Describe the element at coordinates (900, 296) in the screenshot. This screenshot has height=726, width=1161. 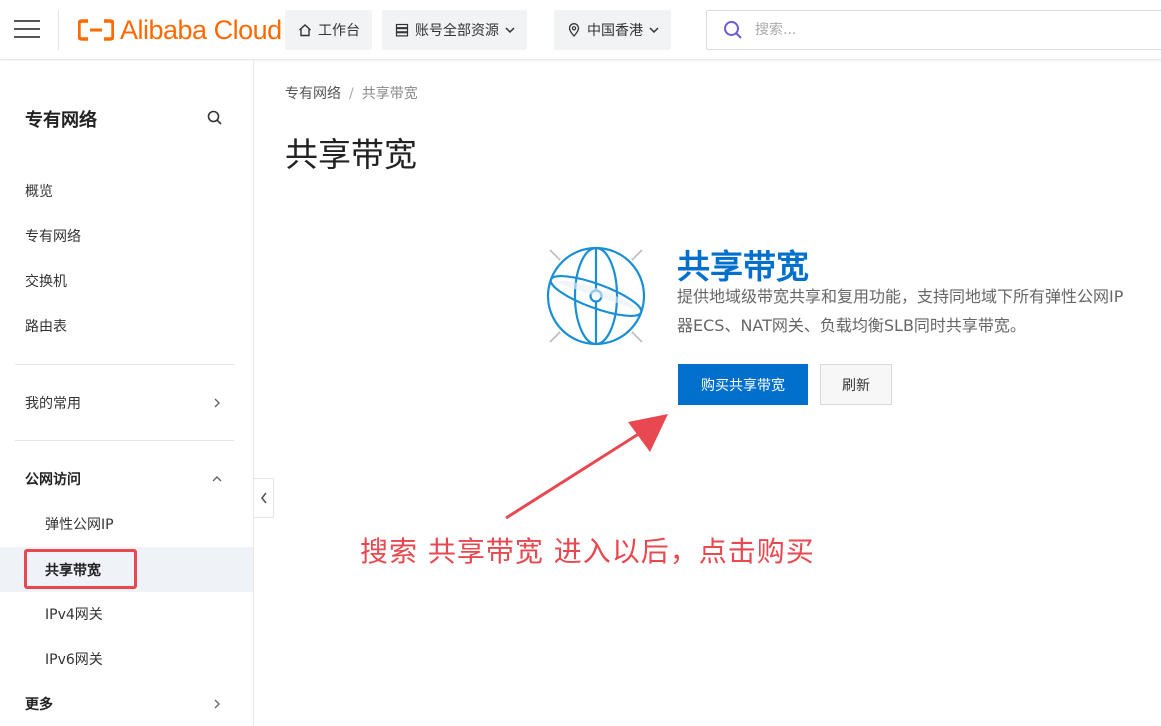
I see `promo-description-line: 提供地域级带宽共享和复用功能，支持同地域下所有弹性公网IP` at that location.